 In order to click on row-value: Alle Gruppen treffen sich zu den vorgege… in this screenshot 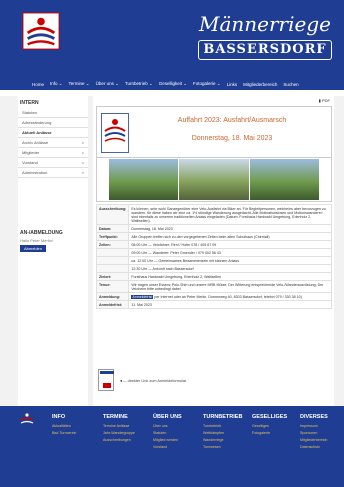, I will do `click(230, 236)`.